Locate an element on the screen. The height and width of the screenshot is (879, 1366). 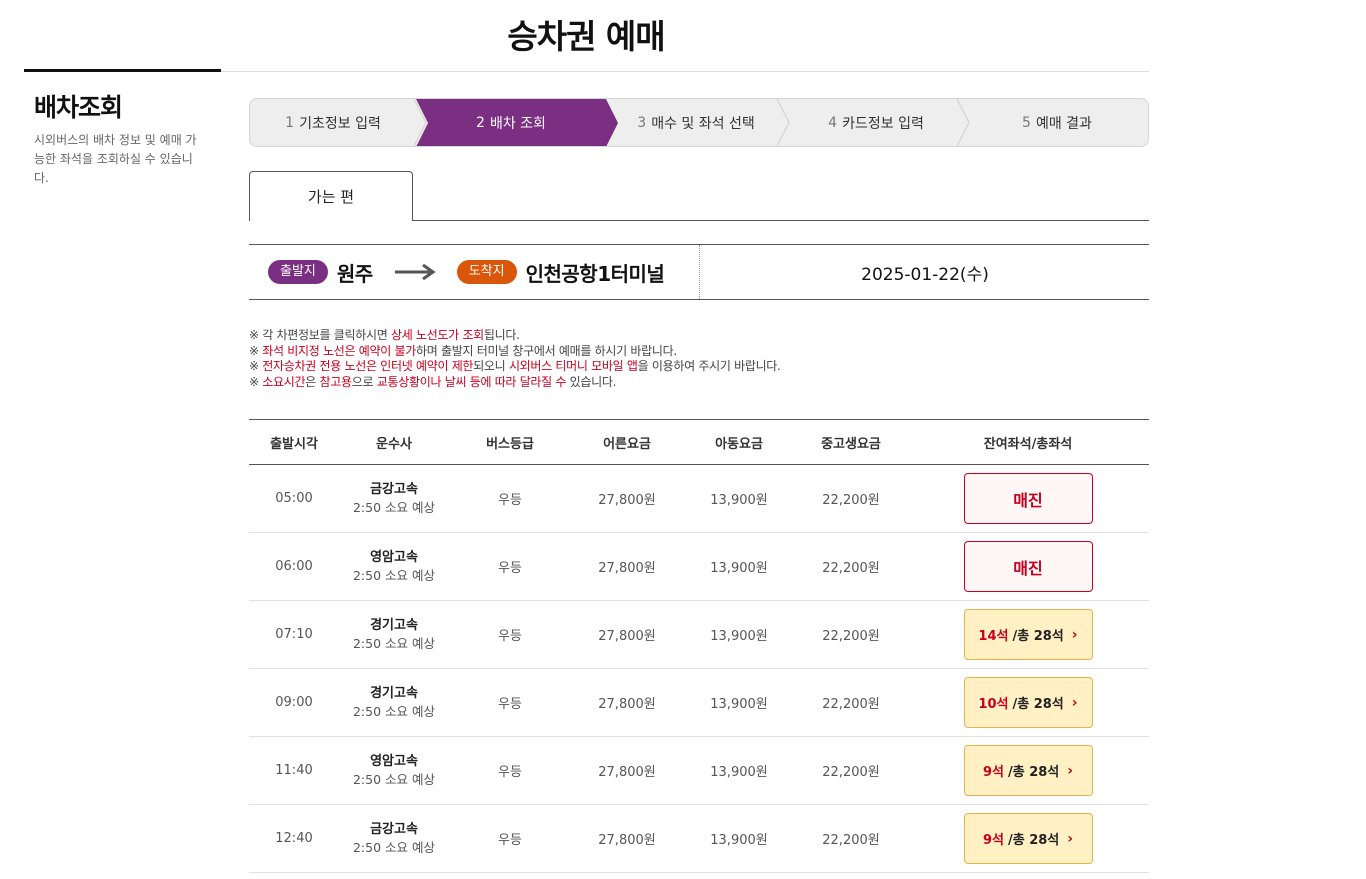
step-3: 3 매수 및 좌석 선택 is located at coordinates (696, 122).